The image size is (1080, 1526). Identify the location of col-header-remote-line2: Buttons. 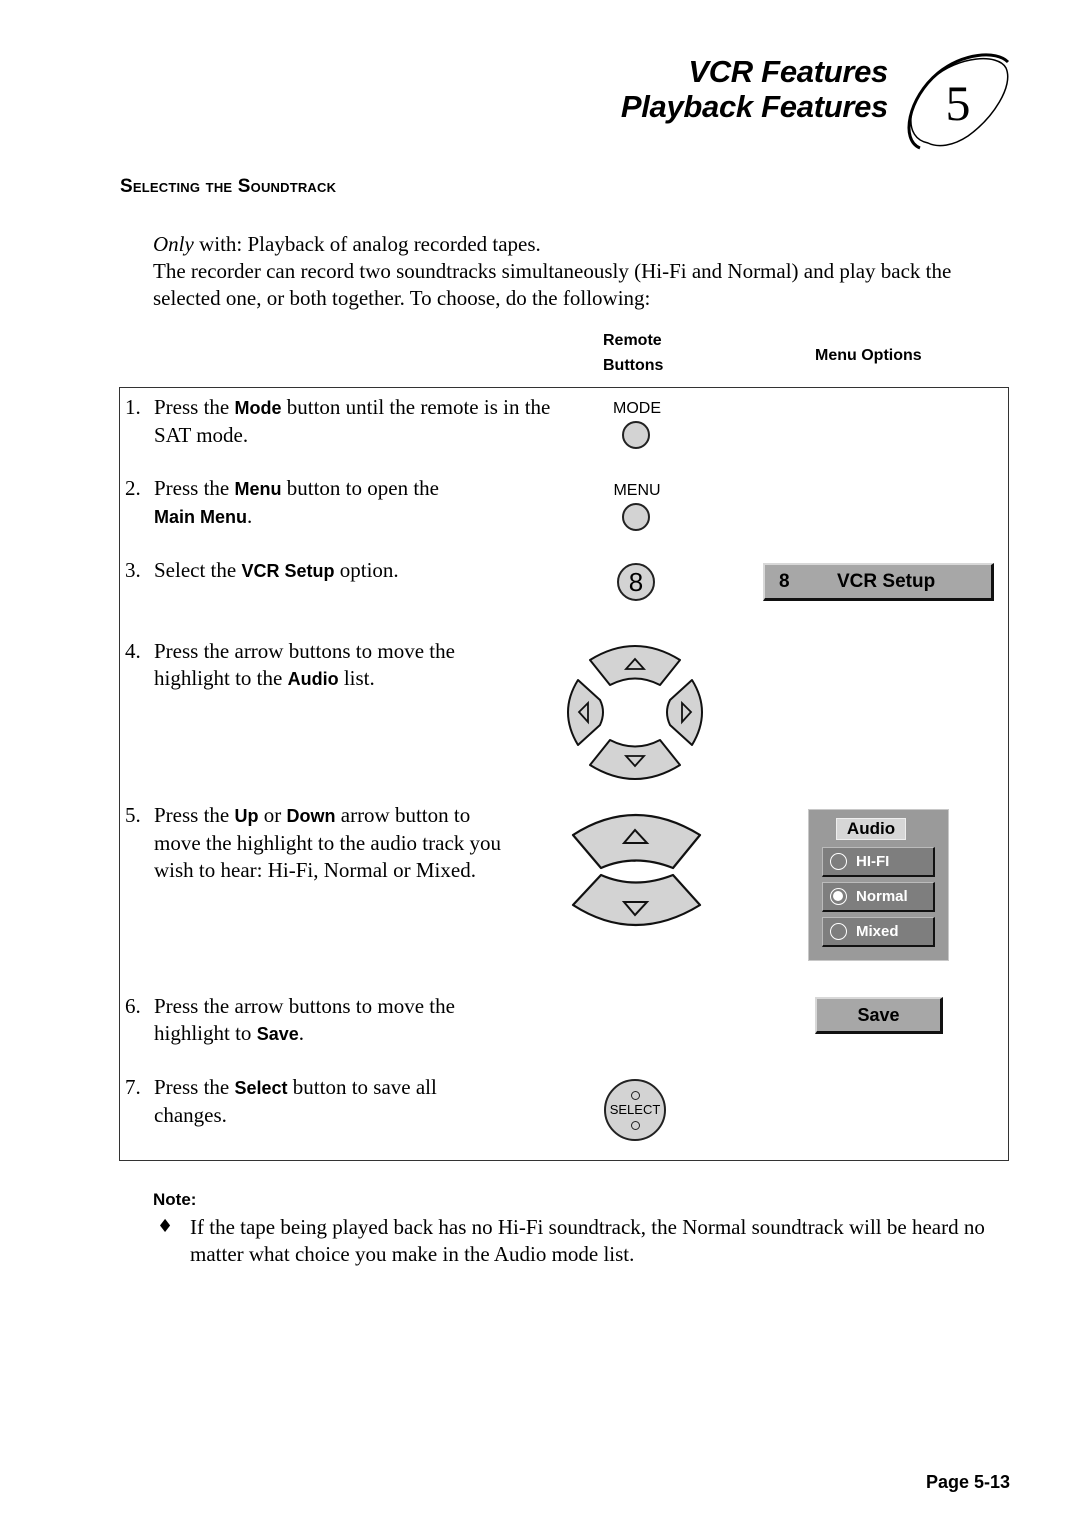
(633, 365).